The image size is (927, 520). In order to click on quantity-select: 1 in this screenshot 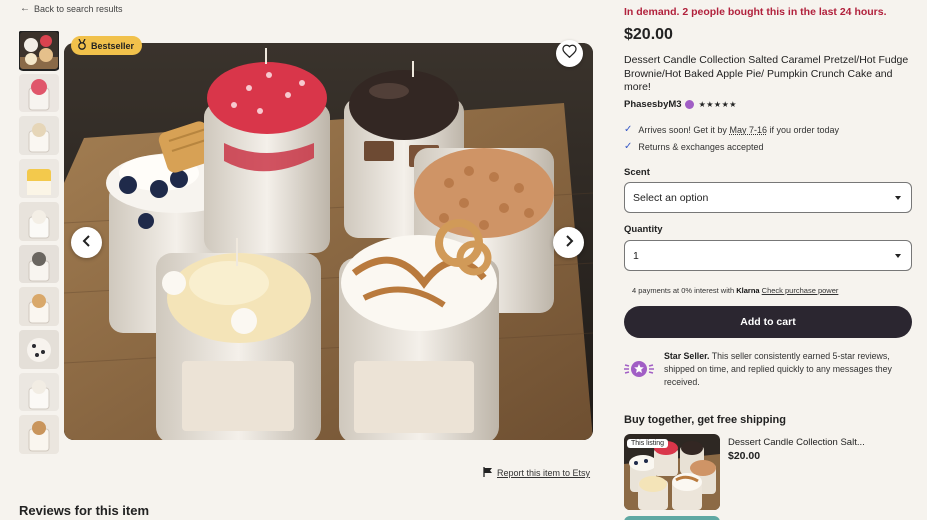, I will do `click(768, 255)`.